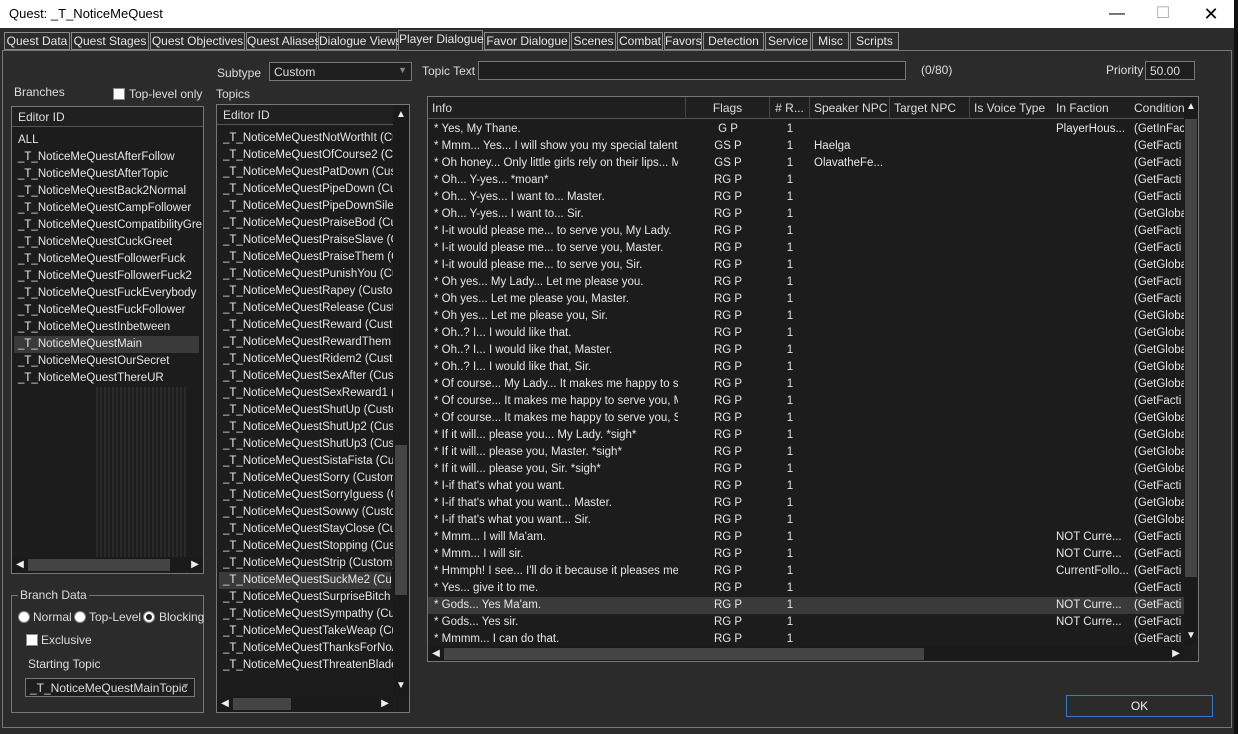 The width and height of the screenshot is (1238, 734). I want to click on tab-quest-stages: Quest Stages, so click(110, 41).